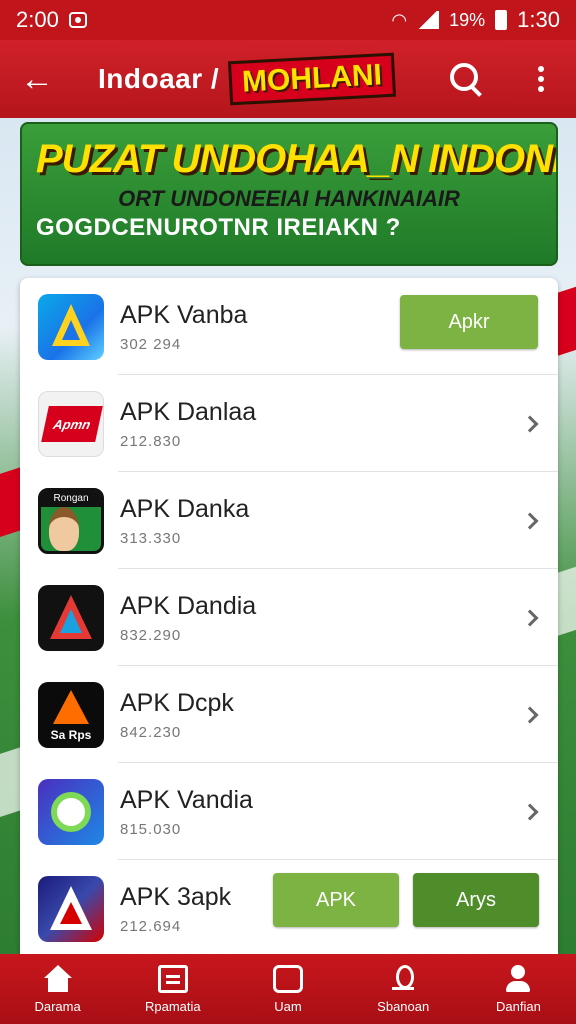  I want to click on list-item: APK Vandia 815.030, so click(289, 811).